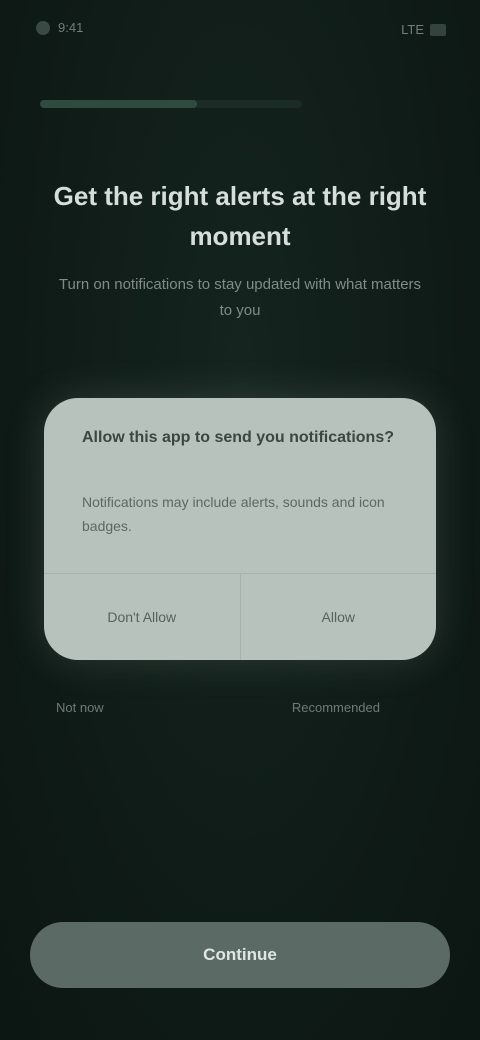 Image resolution: width=480 pixels, height=1040 pixels. I want to click on status-right: LTE, so click(423, 29).